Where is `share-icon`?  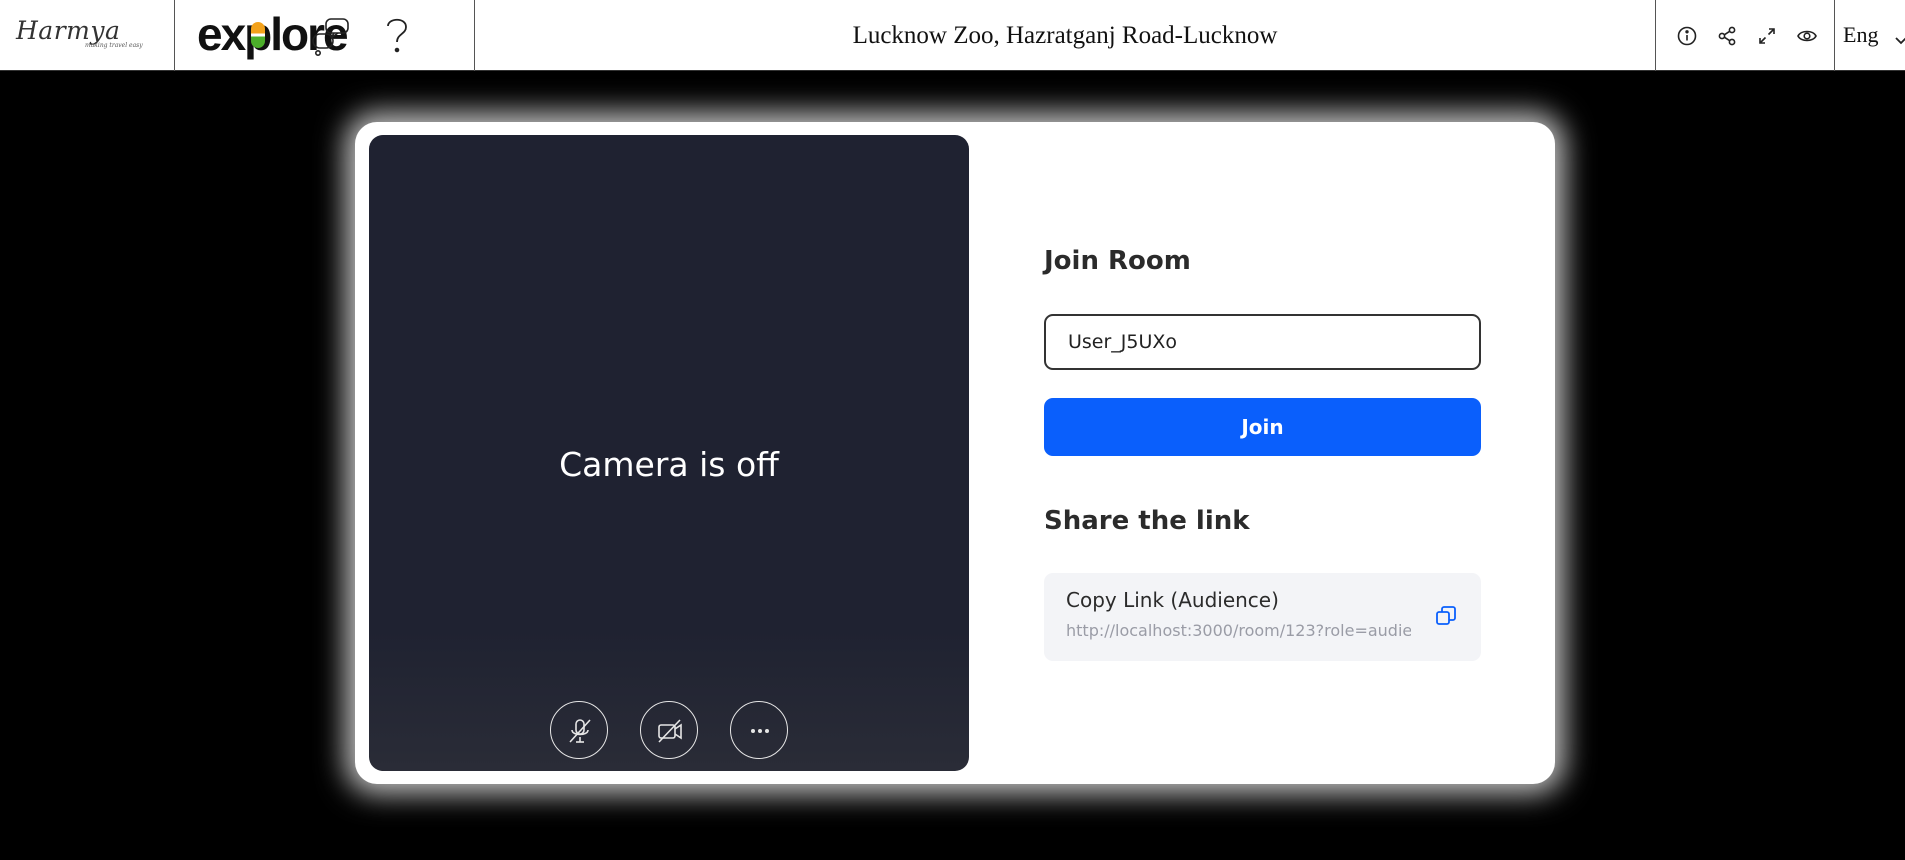 share-icon is located at coordinates (1727, 36).